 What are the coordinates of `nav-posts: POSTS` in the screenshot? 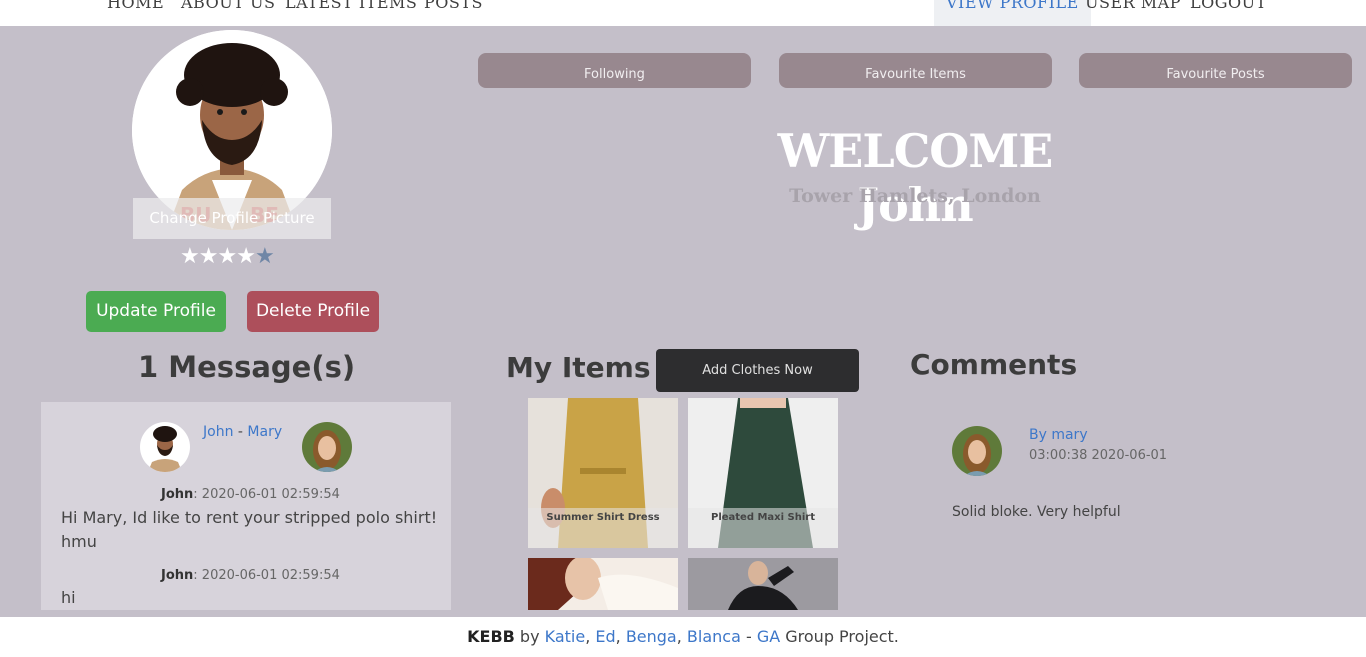 It's located at (453, 13).